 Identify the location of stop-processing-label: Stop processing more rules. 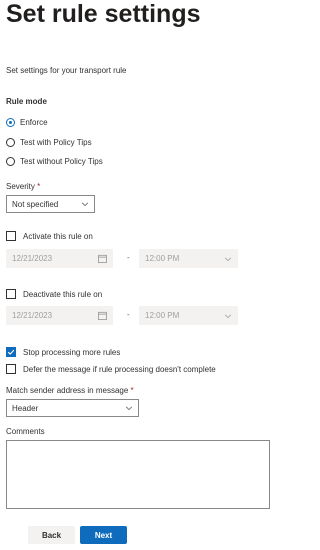
(72, 352).